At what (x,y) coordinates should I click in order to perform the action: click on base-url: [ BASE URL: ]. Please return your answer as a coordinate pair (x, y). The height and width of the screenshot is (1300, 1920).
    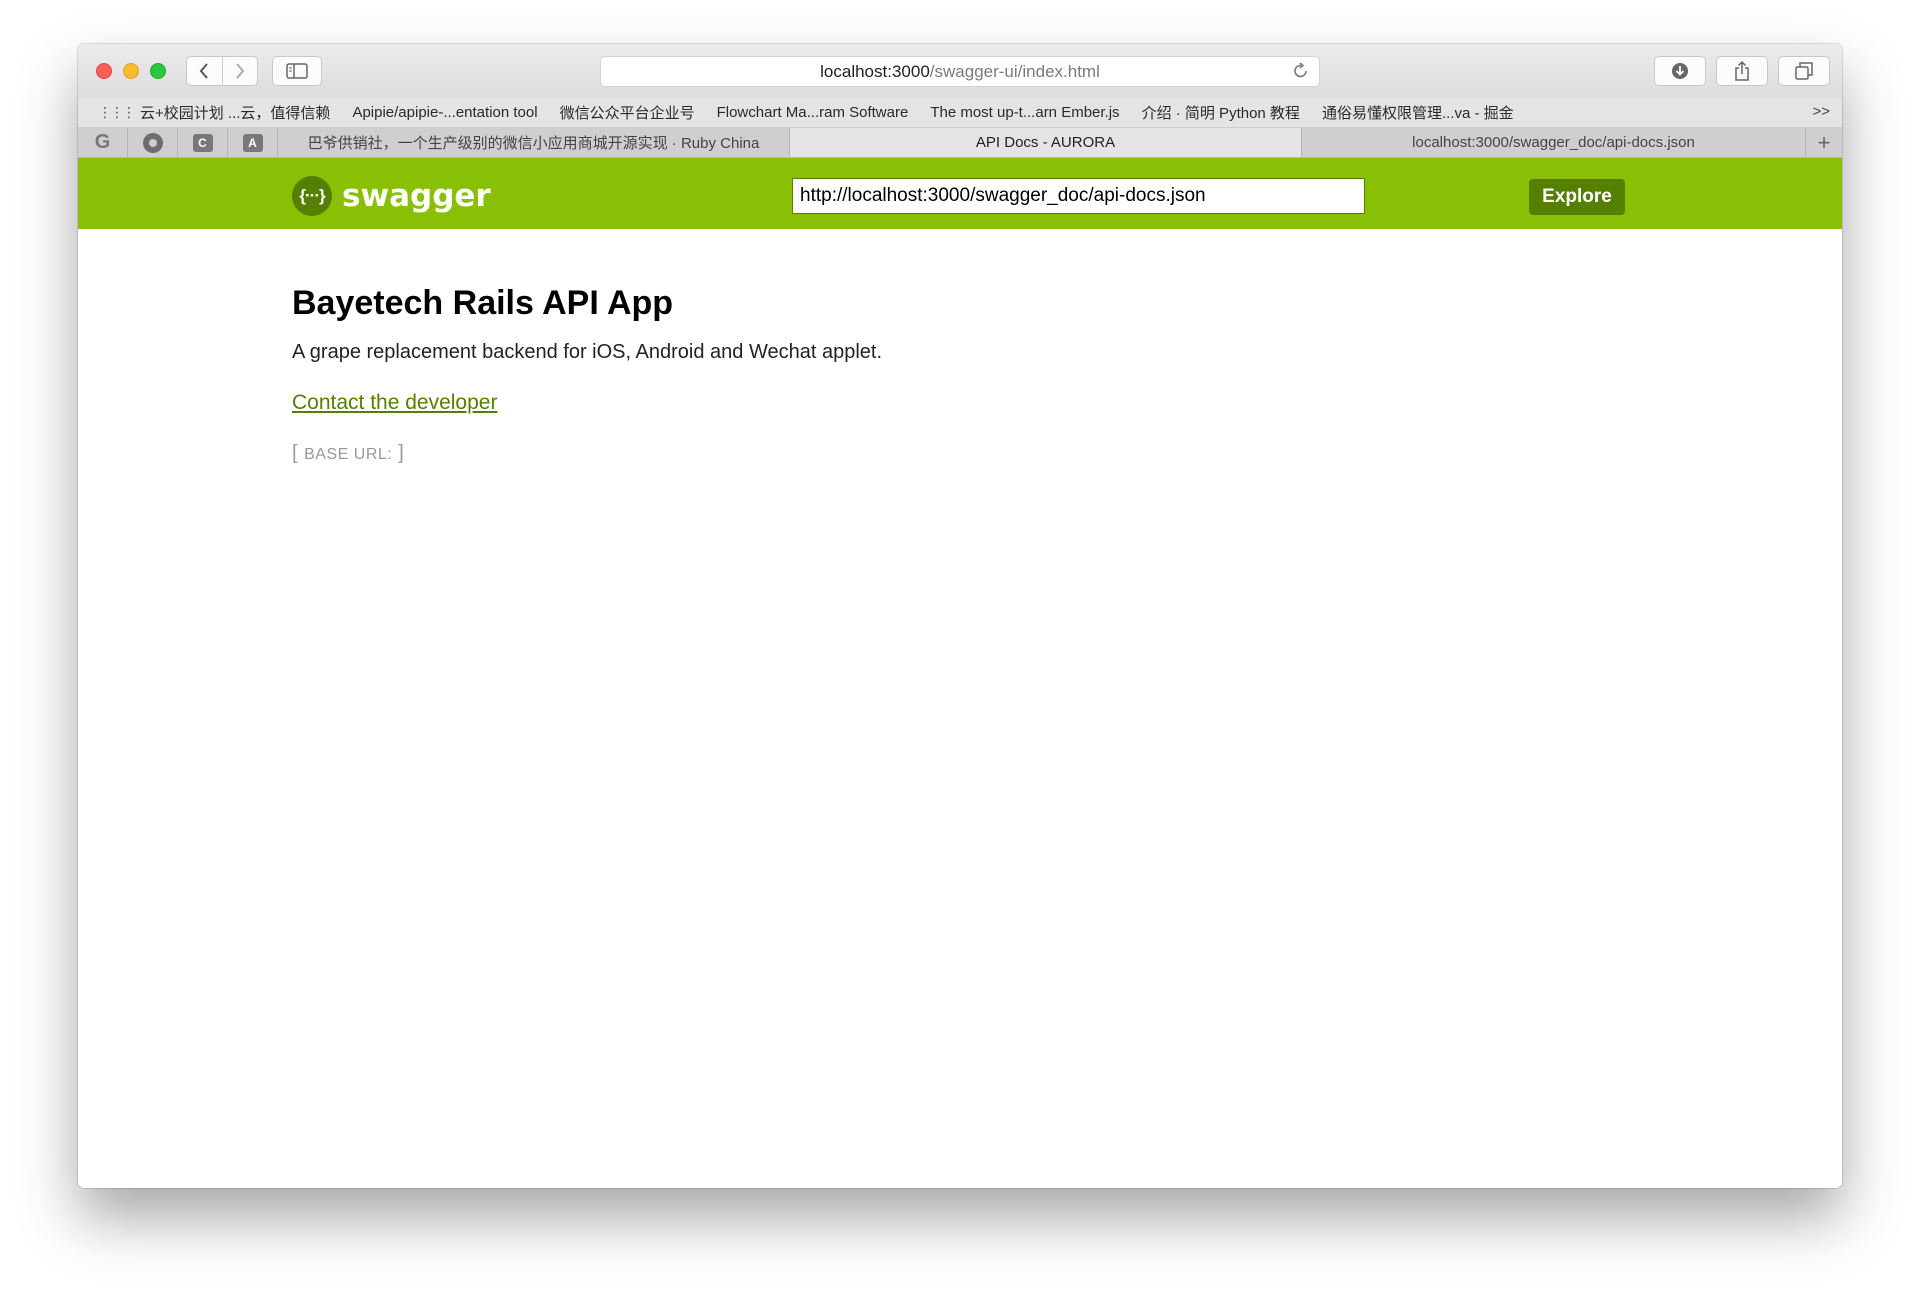
    Looking at the image, I should click on (348, 453).